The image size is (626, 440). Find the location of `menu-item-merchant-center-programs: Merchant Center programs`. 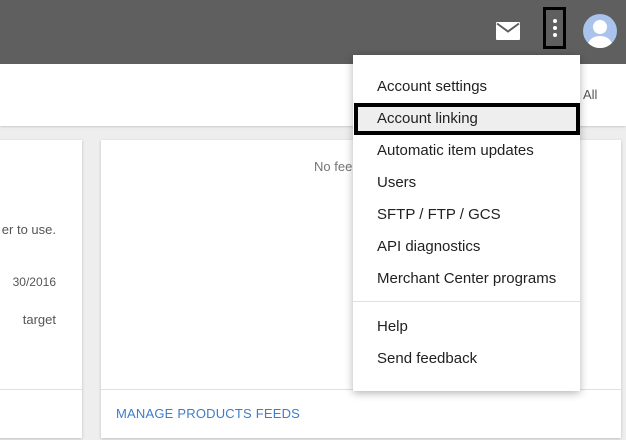

menu-item-merchant-center-programs: Merchant Center programs is located at coordinates (466, 279).